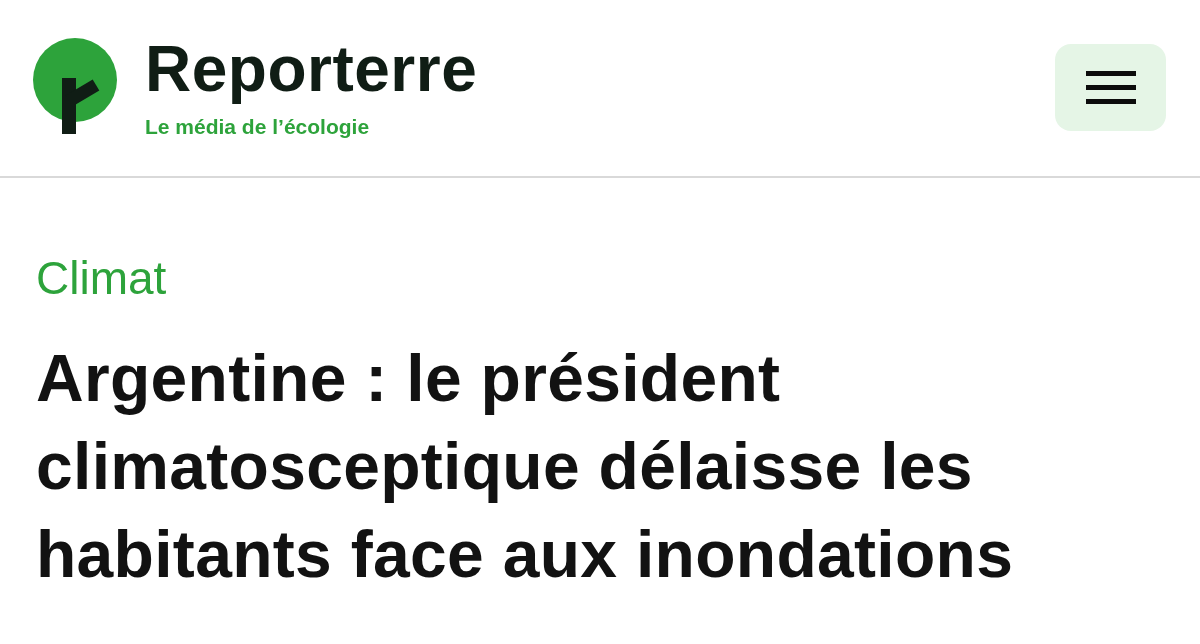 The width and height of the screenshot is (1200, 644). I want to click on menu-button, so click(1110, 87).